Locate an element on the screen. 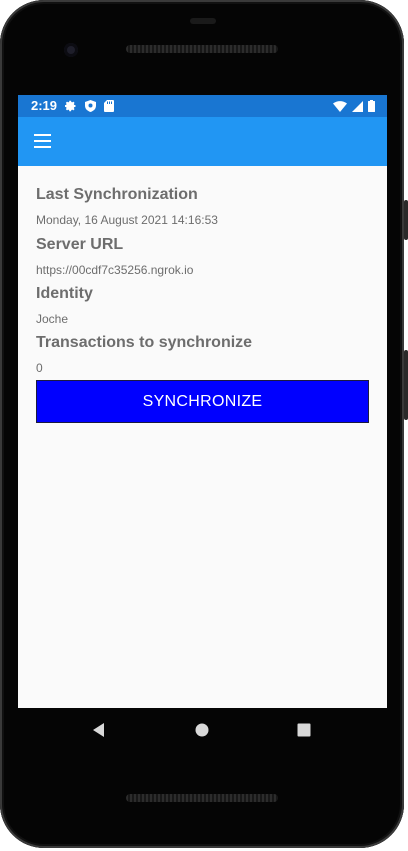 The image size is (408, 851). shield-icon is located at coordinates (90, 106).